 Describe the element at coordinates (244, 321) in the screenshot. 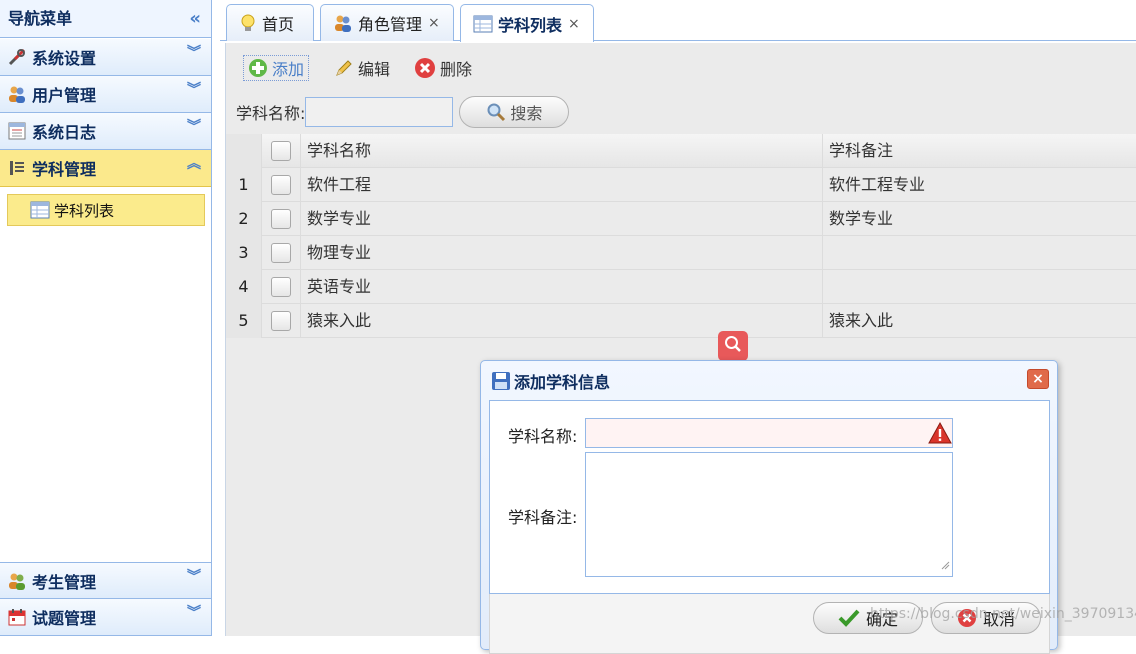

I see `row-number: 5` at that location.